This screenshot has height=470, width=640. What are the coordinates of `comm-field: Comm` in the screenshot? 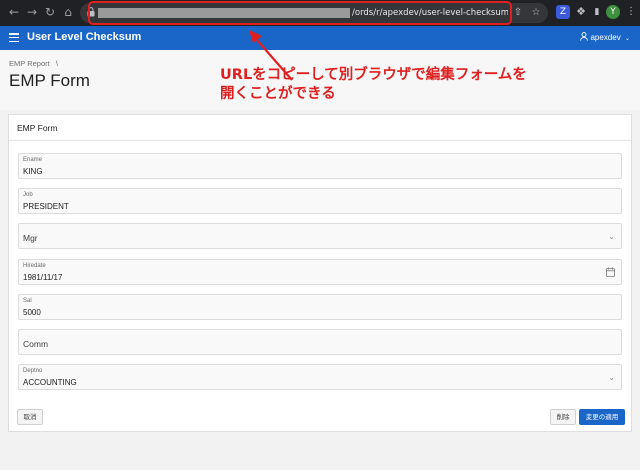 It's located at (320, 342).